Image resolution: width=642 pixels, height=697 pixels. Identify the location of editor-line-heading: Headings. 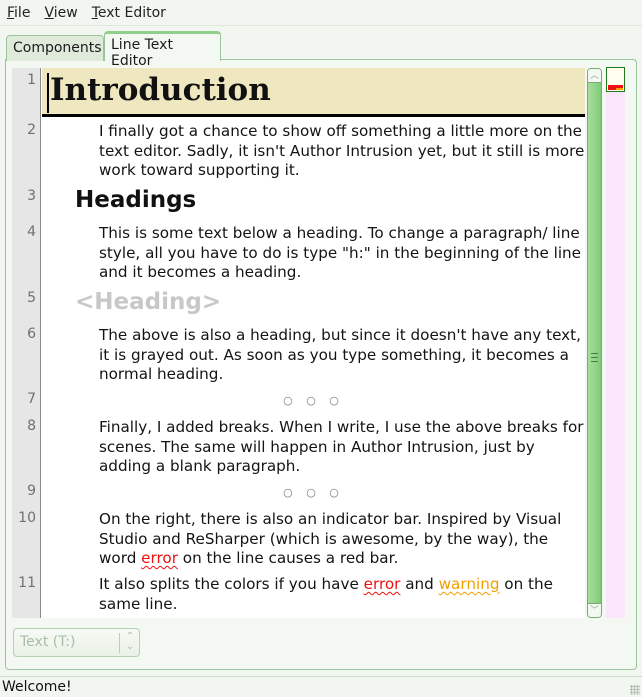
(313, 202).